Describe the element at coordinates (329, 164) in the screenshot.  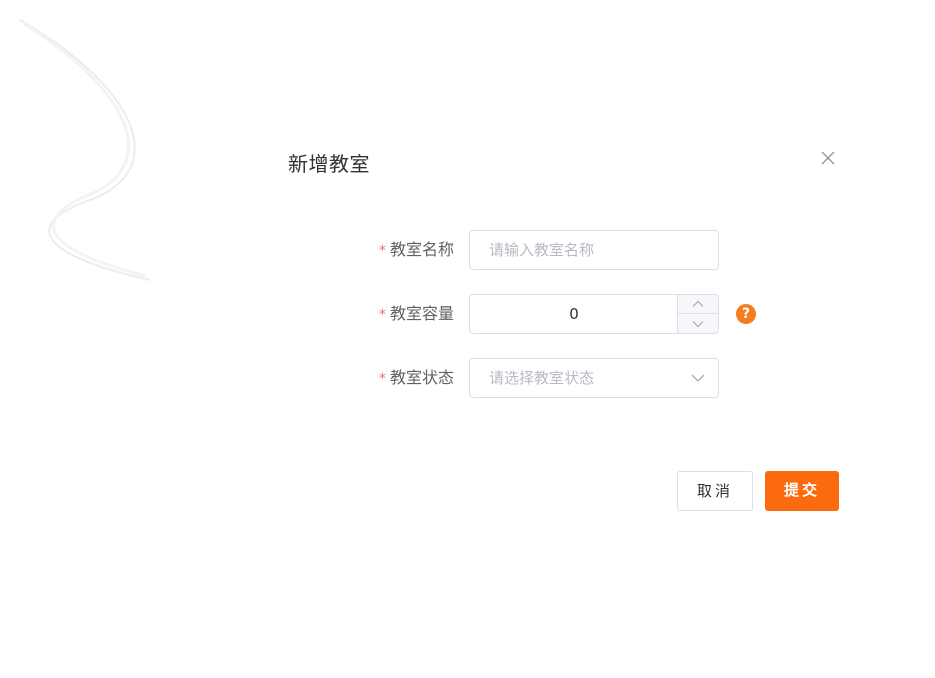
I see `dialog-title: 新增教室` at that location.